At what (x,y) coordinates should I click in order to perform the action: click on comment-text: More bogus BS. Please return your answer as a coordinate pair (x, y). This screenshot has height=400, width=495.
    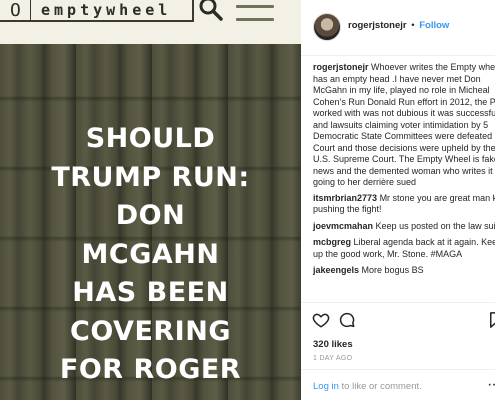
    Looking at the image, I should click on (392, 270).